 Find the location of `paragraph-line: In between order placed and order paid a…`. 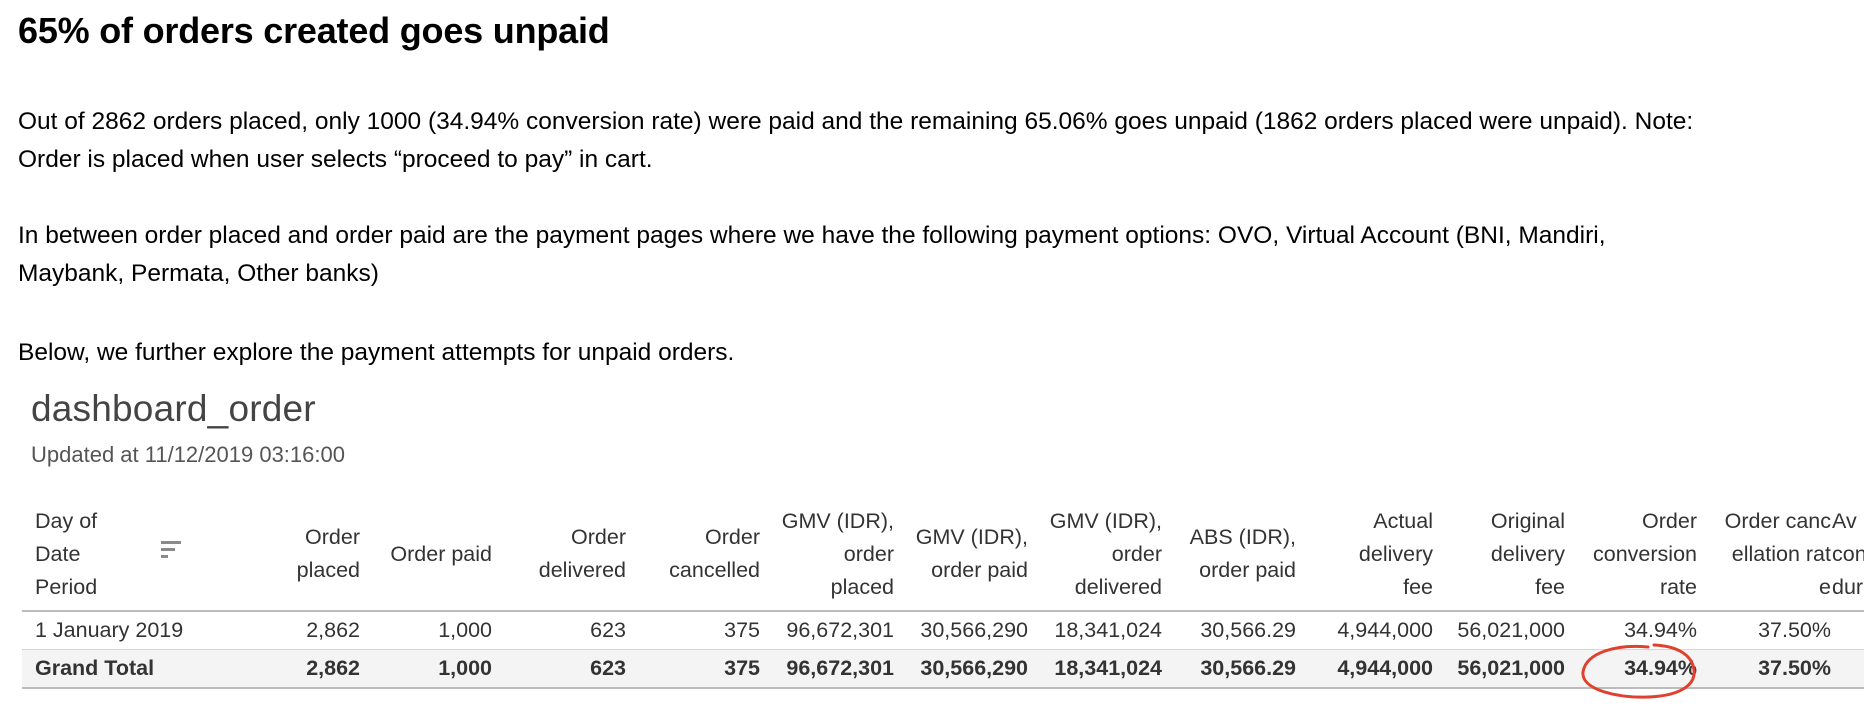

paragraph-line: In between order placed and order paid a… is located at coordinates (812, 235).